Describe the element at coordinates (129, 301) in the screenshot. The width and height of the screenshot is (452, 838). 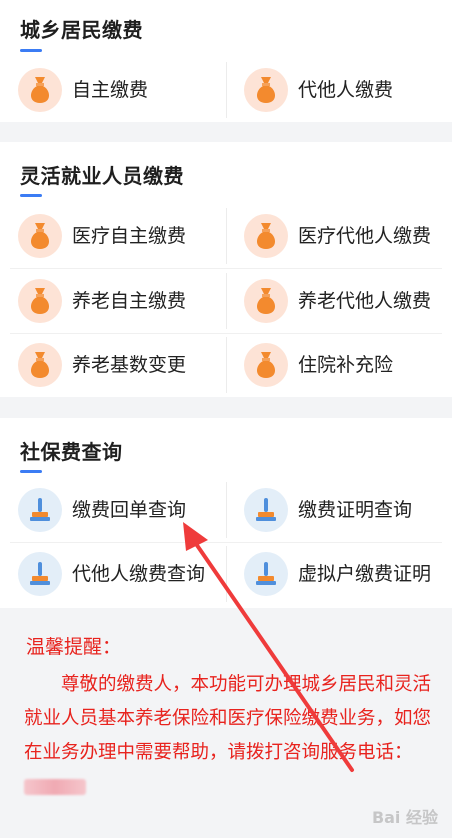
I see `cell-label: 养老自主缴费` at that location.